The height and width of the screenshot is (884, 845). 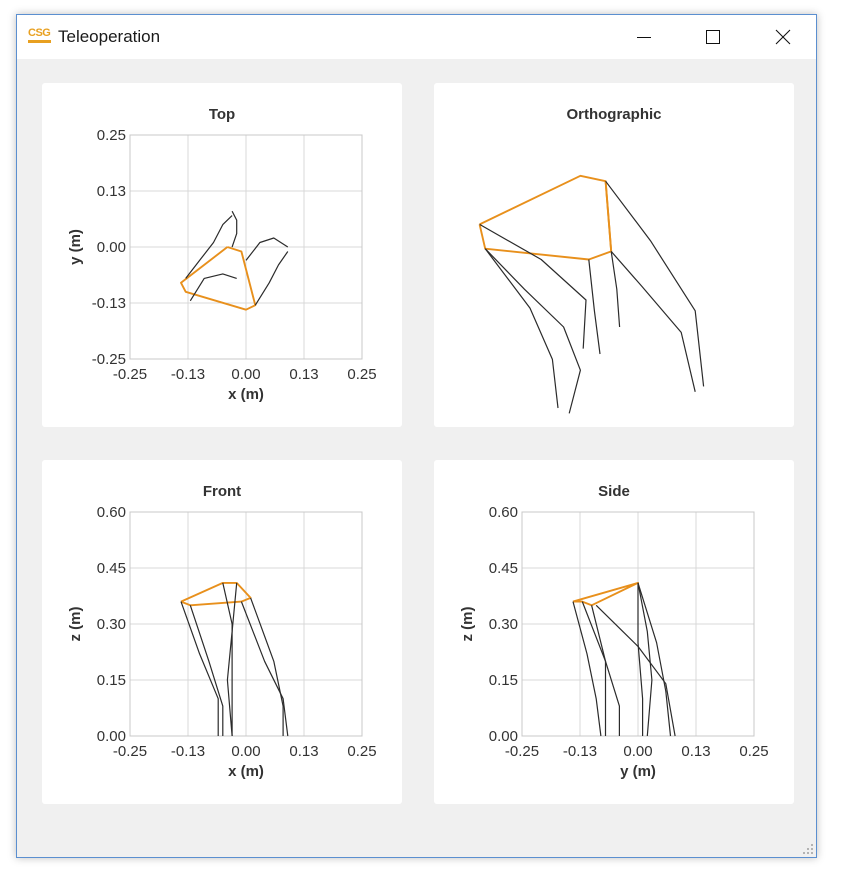 I want to click on chart-title: Side, so click(x=614, y=491).